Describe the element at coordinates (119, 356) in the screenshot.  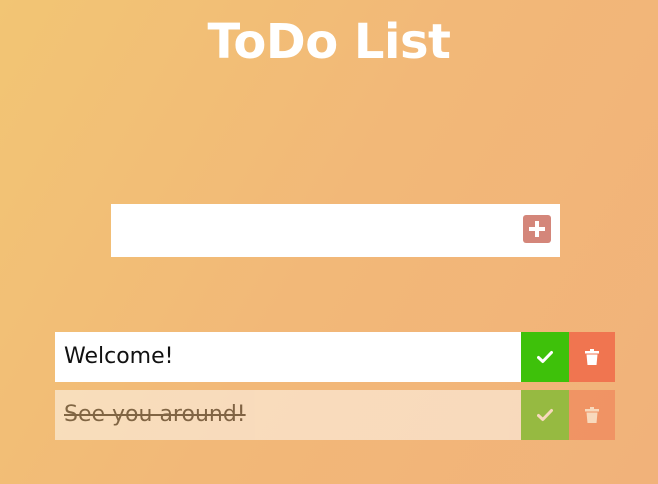
I see `todo-text: Welcome!` at that location.